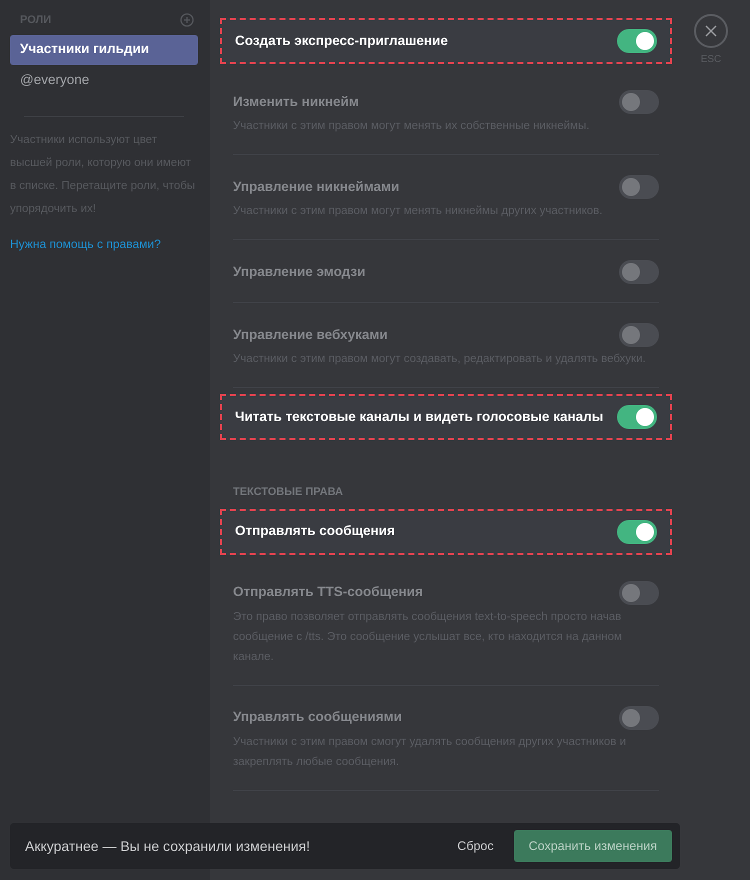  I want to click on permission-name: Управление эмодзи, so click(299, 271).